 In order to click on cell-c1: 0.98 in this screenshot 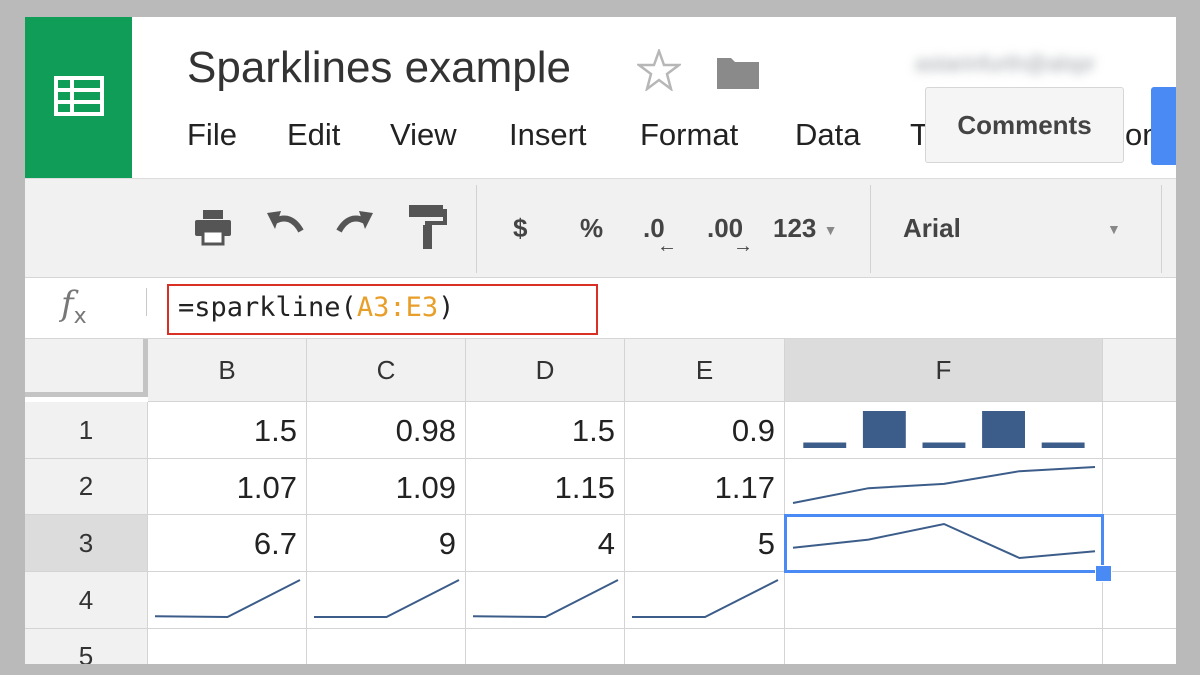, I will do `click(386, 430)`.